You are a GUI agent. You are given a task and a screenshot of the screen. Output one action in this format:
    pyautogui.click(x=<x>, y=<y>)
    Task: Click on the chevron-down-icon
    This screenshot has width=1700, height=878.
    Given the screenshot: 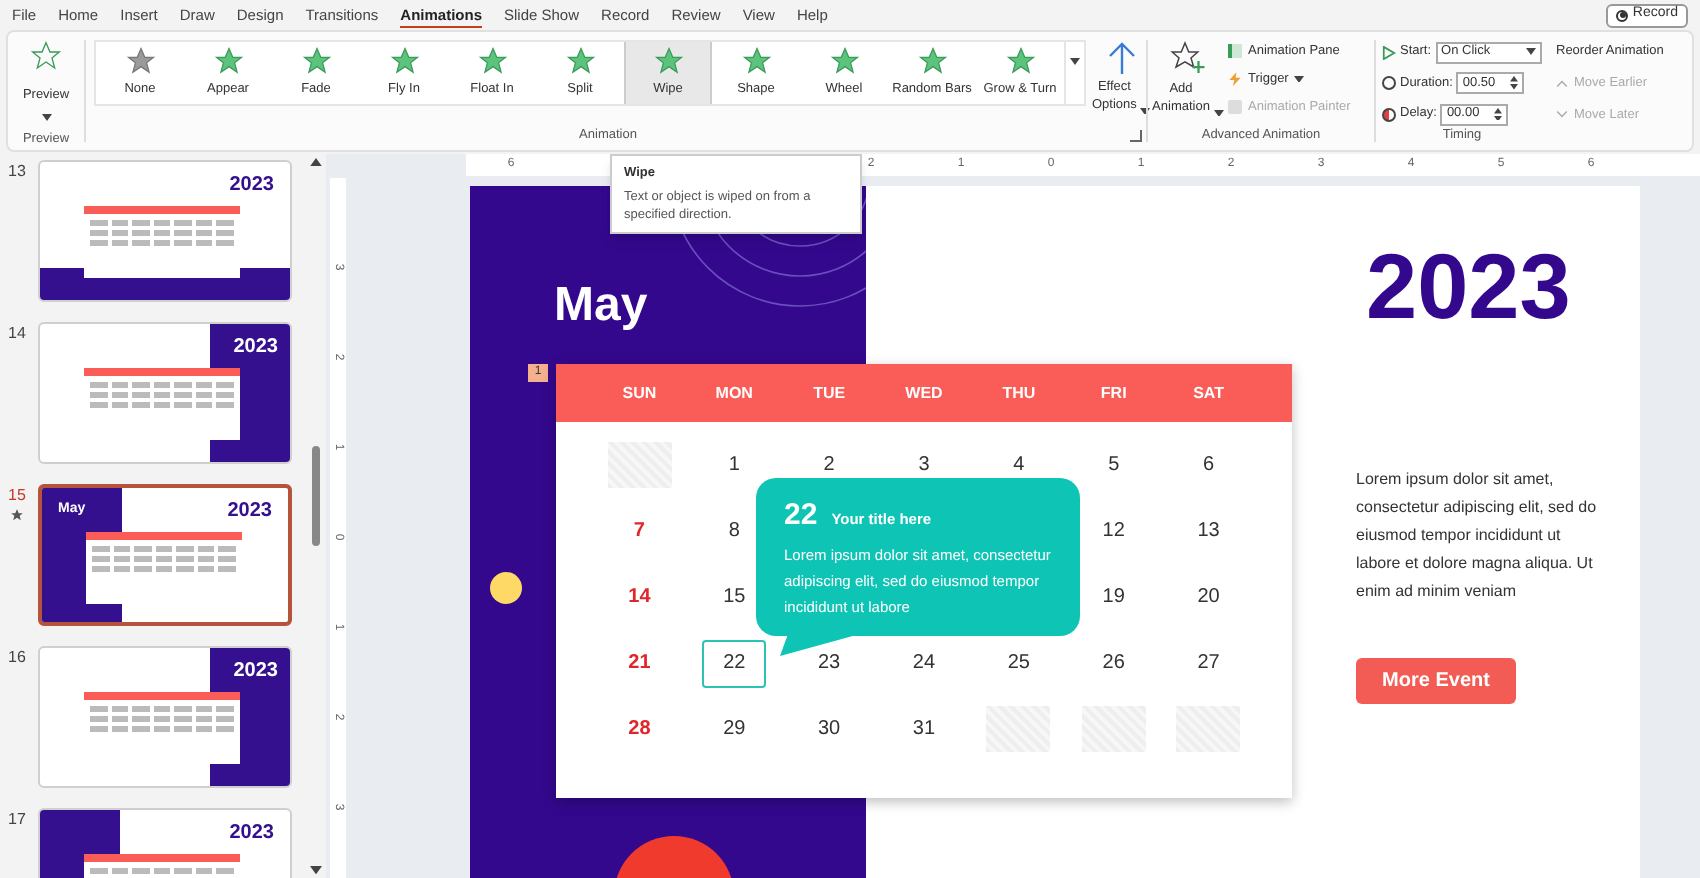 What is the action you would take?
    pyautogui.click(x=1562, y=114)
    